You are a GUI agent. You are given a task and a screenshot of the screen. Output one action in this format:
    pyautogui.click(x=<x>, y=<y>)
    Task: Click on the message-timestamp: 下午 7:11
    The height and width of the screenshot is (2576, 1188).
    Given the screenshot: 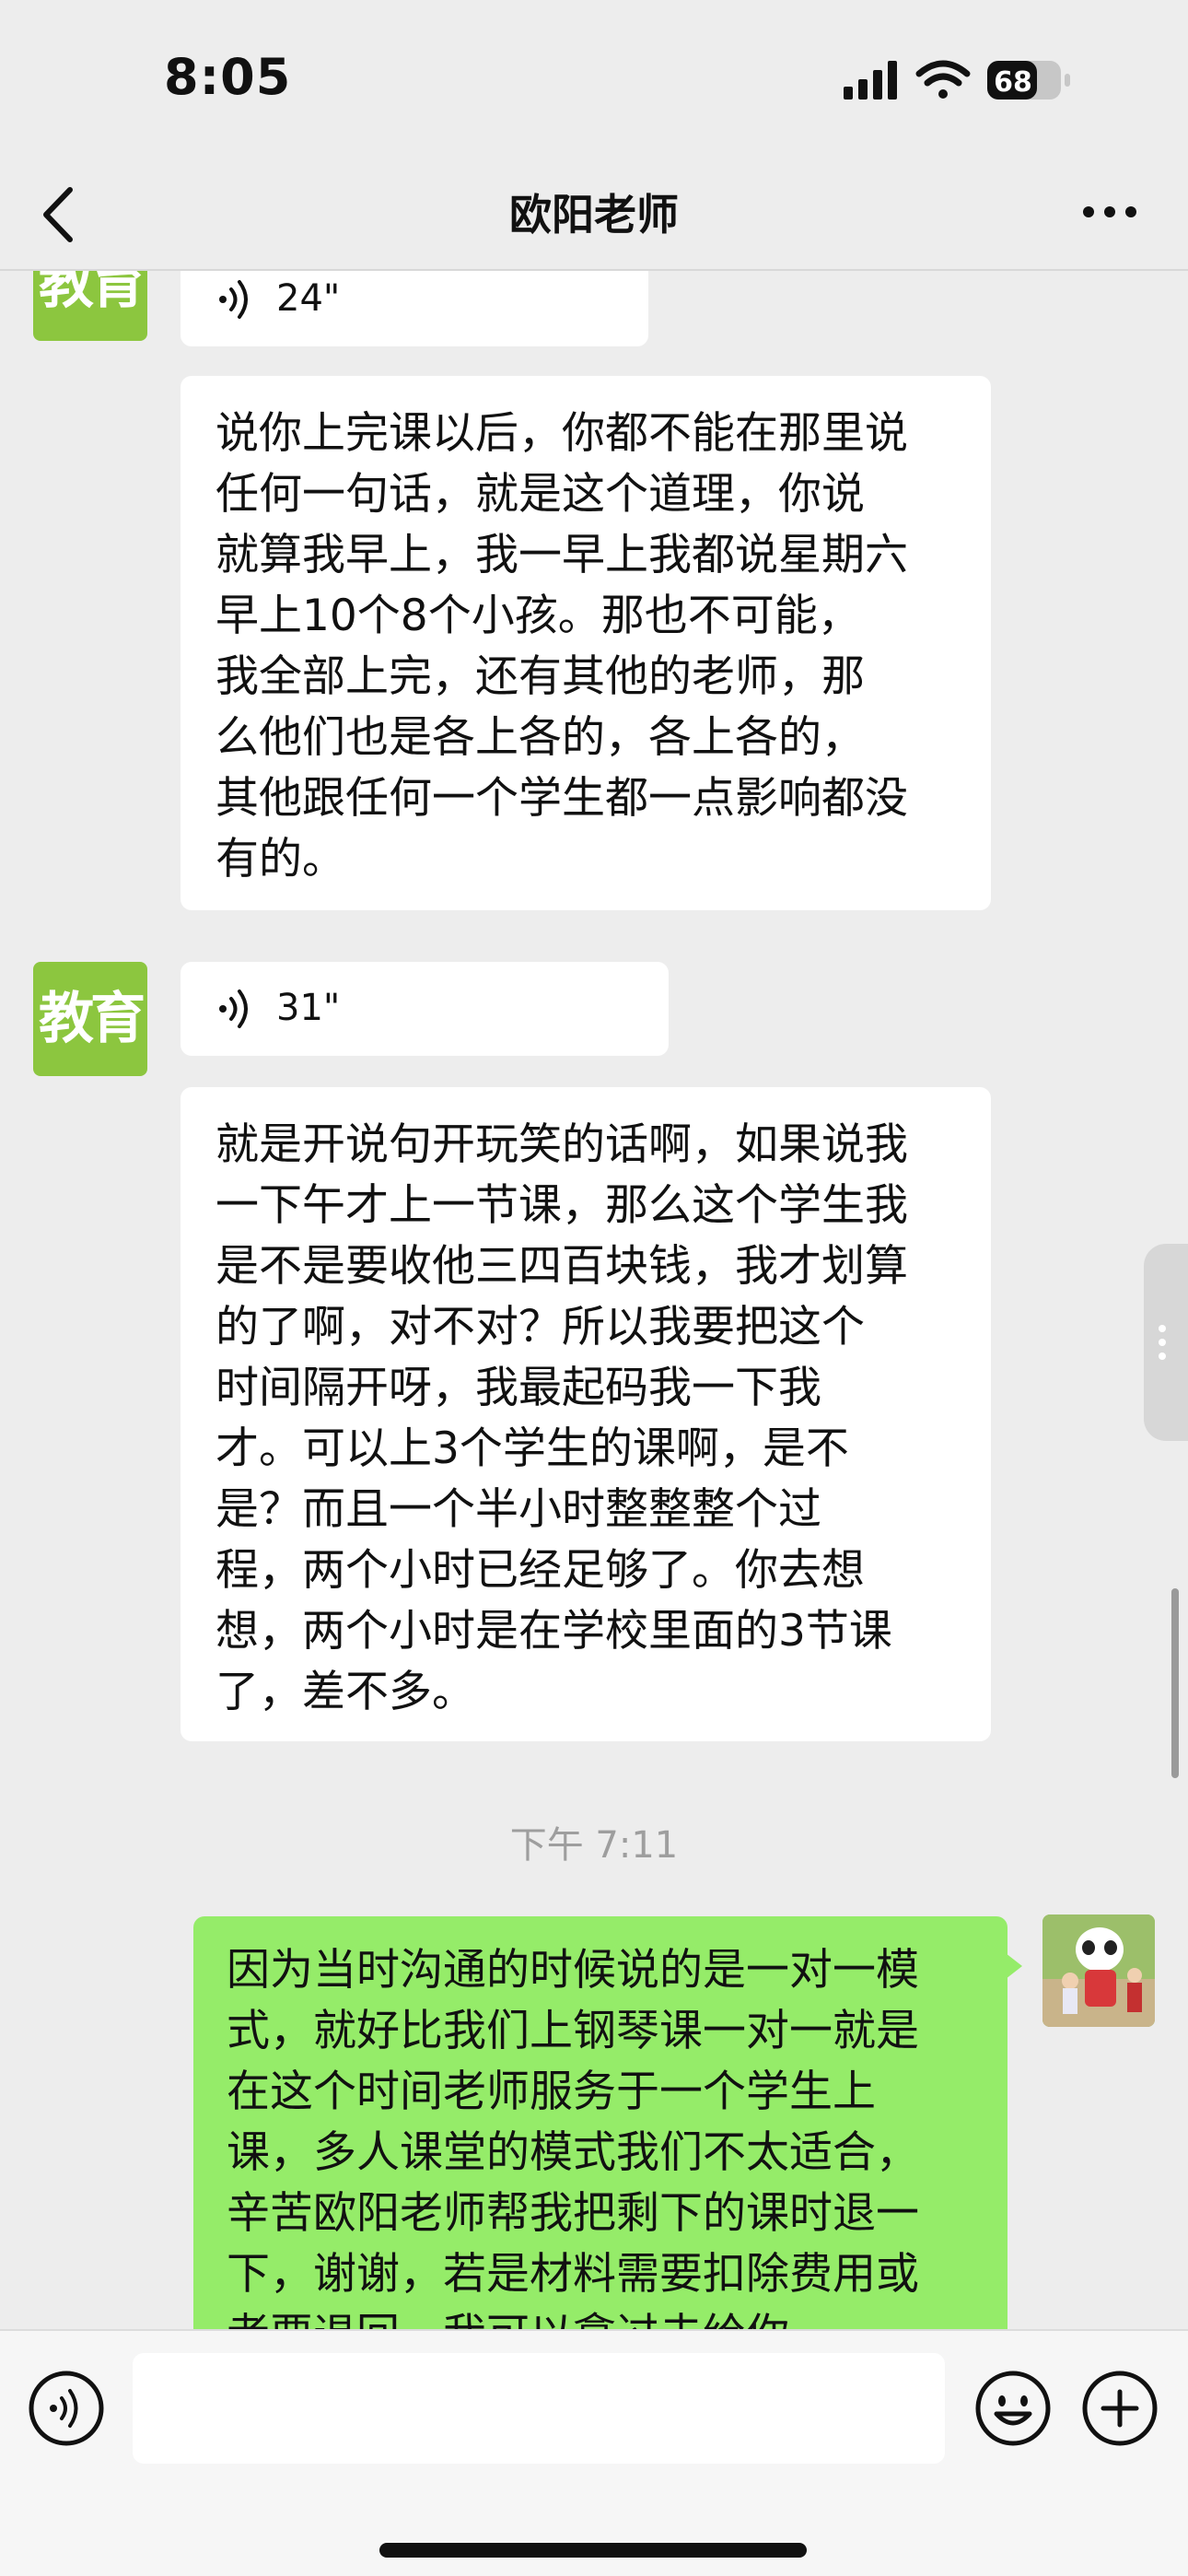 What is the action you would take?
    pyautogui.click(x=594, y=1845)
    